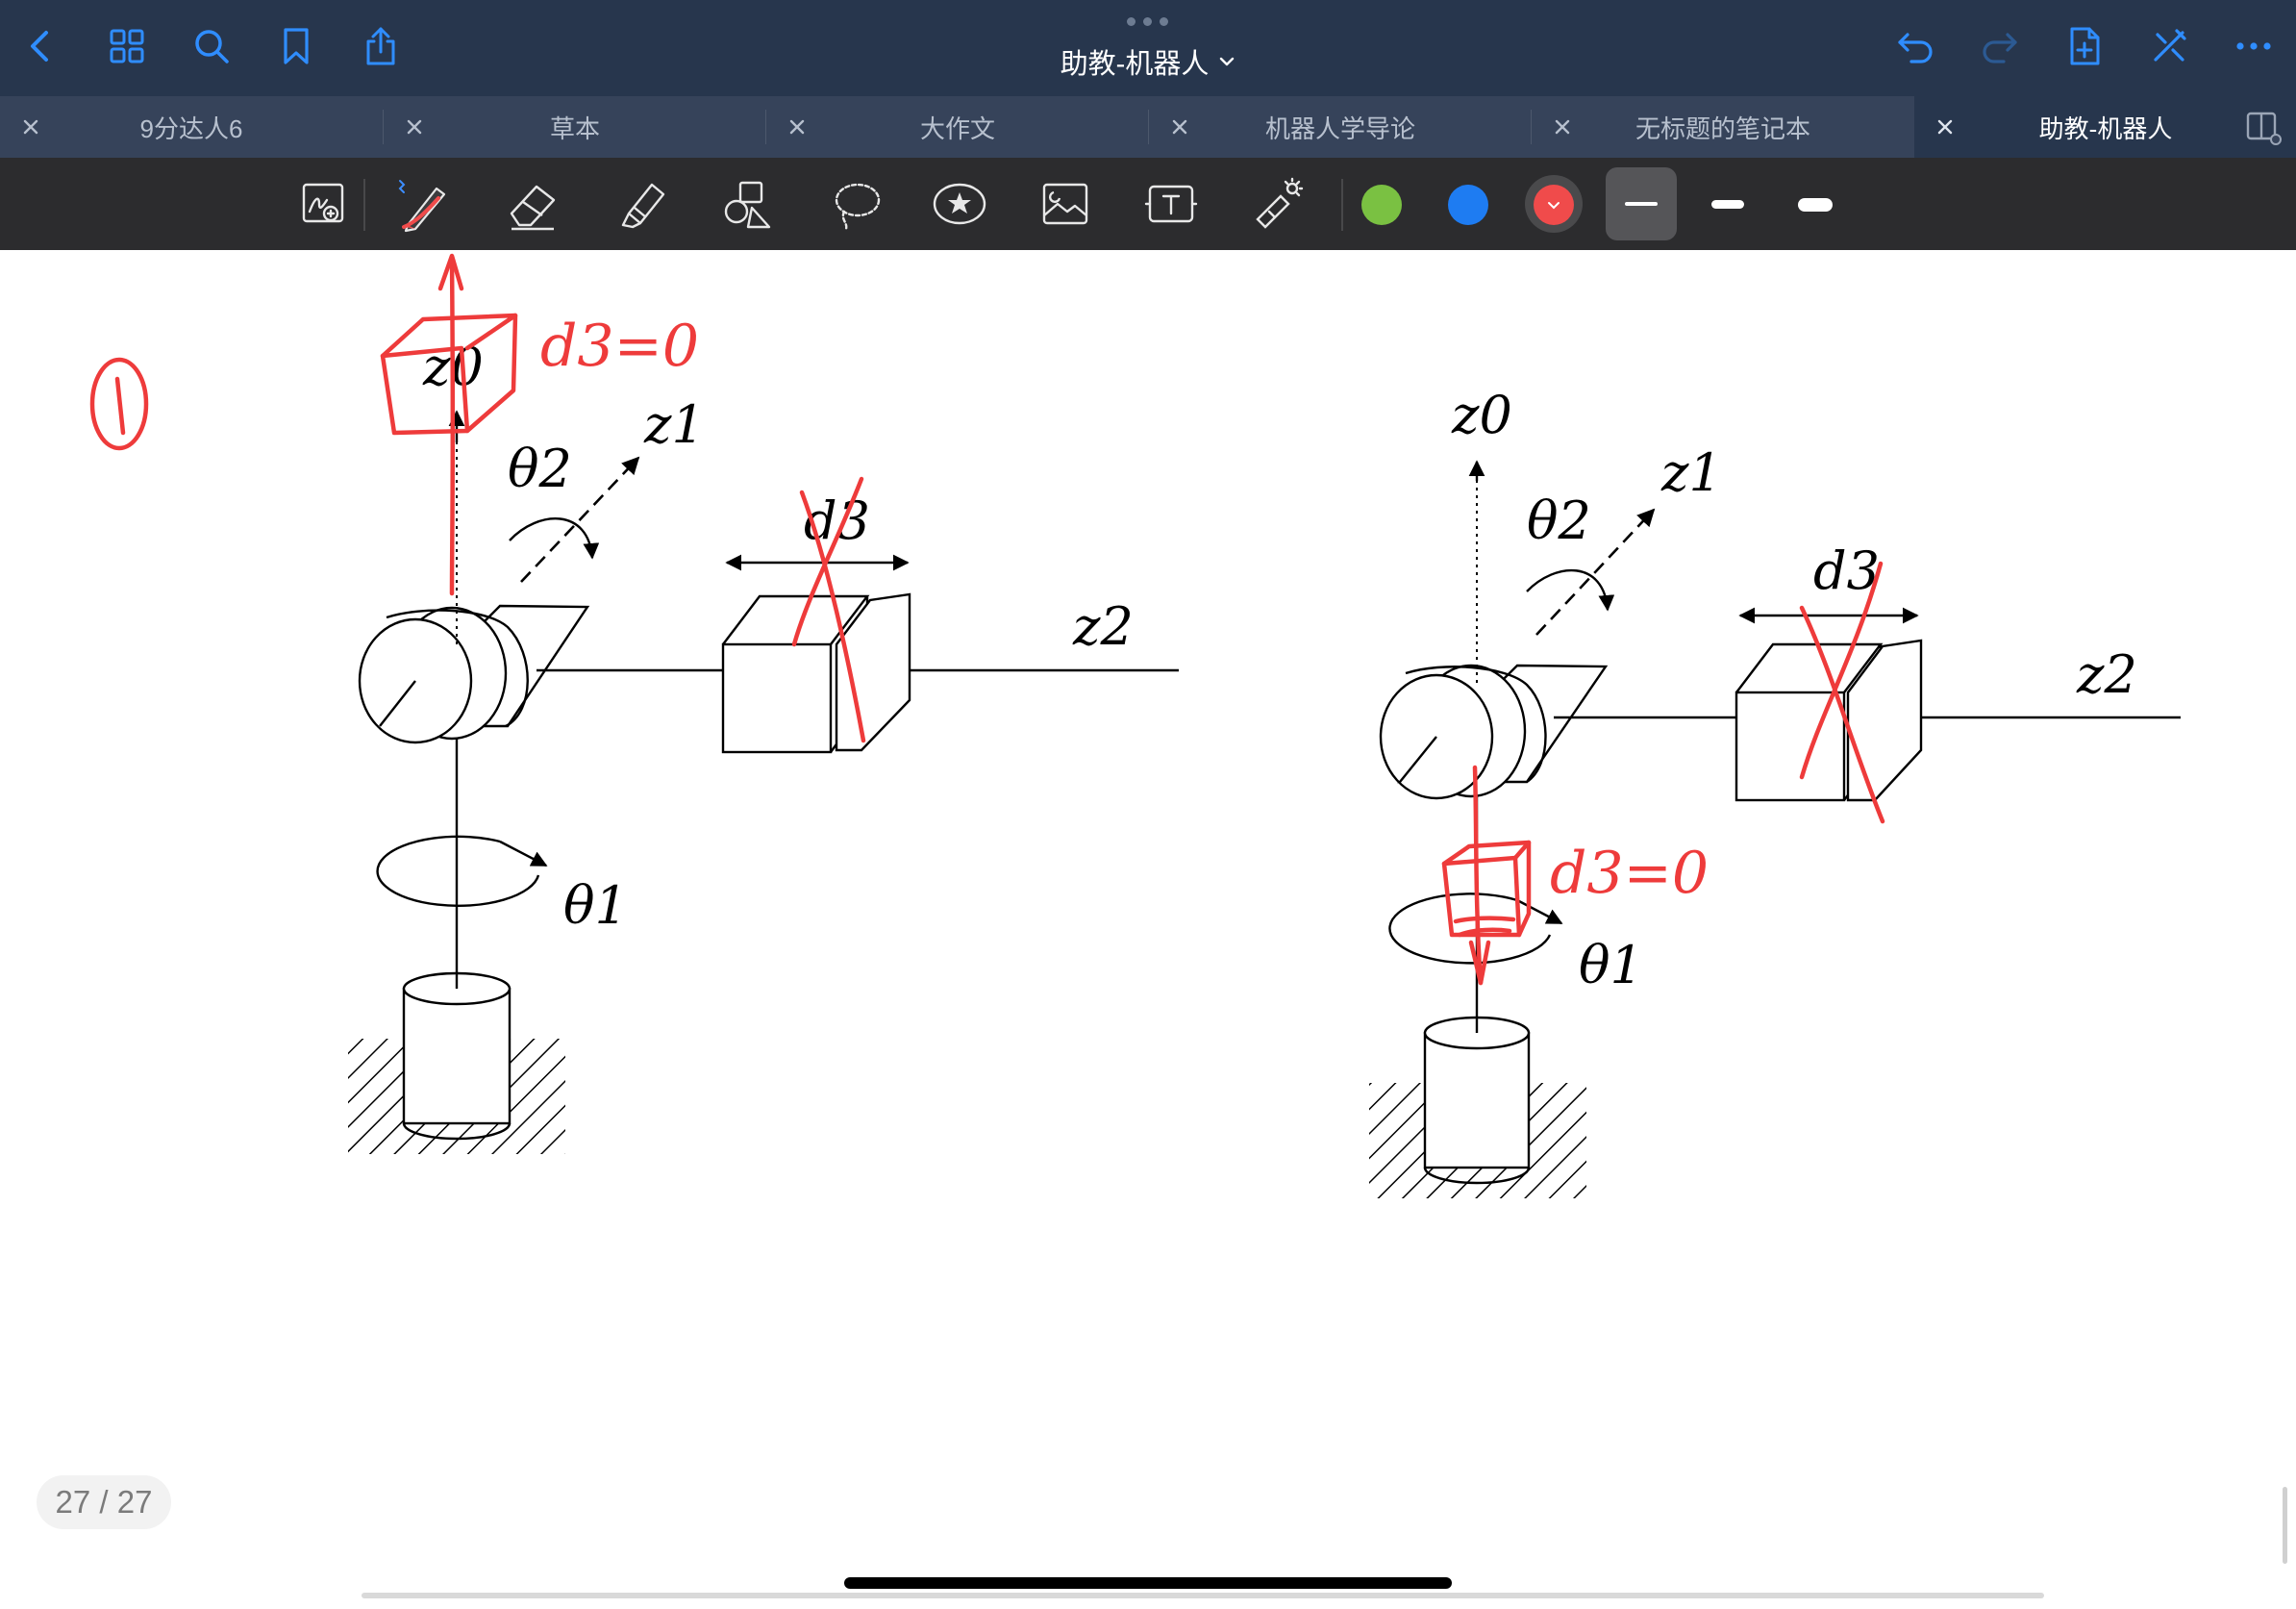 This screenshot has width=2296, height=1609. What do you see at coordinates (1815, 205) in the screenshot?
I see `stroke-thick-button` at bounding box center [1815, 205].